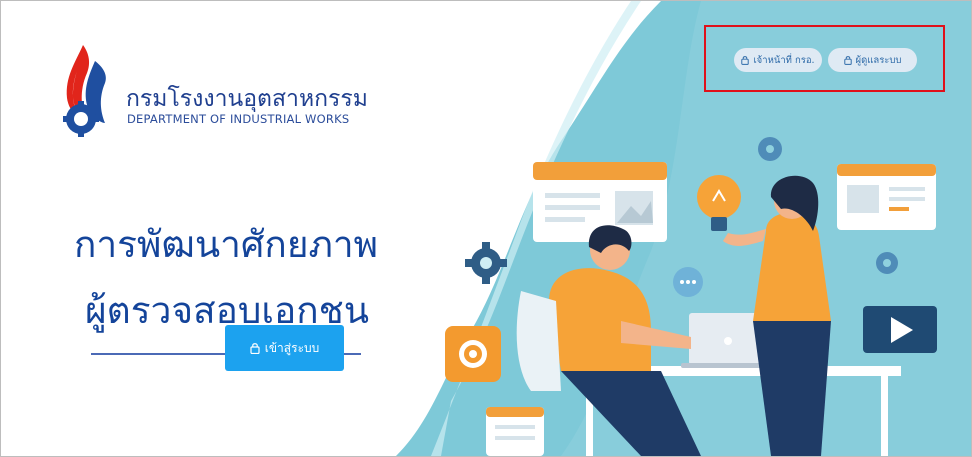  I want to click on login-button: เข้าสู่ระบบ, so click(284, 348).